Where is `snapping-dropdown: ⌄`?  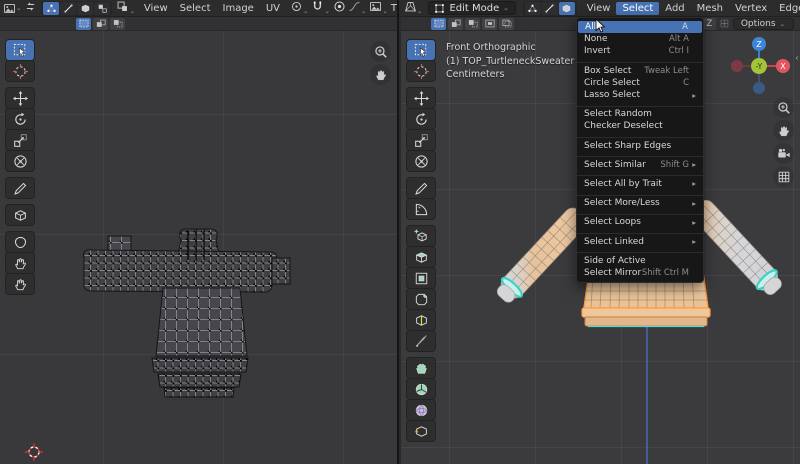 snapping-dropdown: ⌄ is located at coordinates (320, 8).